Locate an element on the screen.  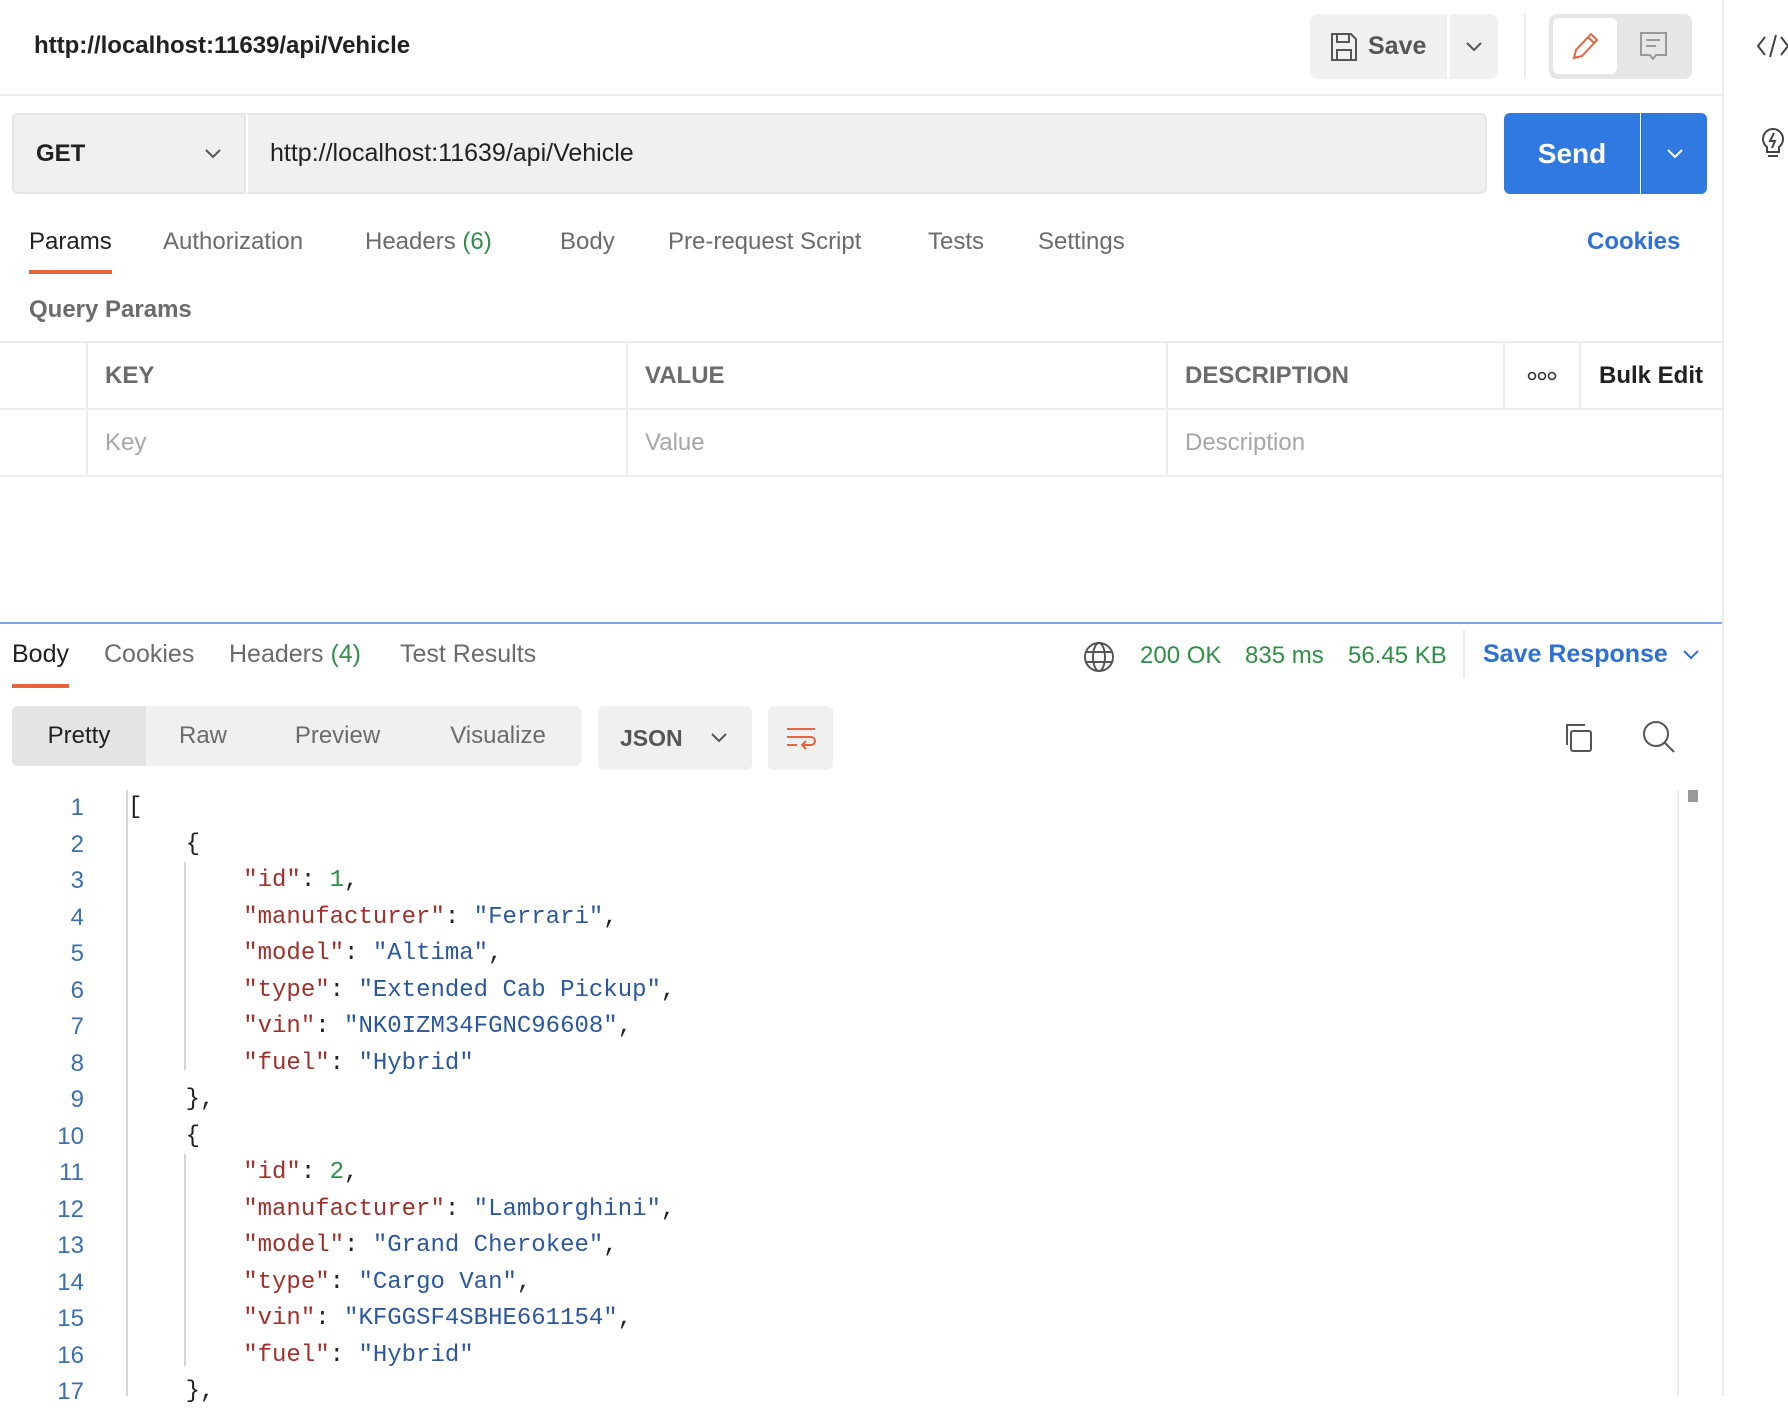
send-dropdown-button is located at coordinates (1674, 153).